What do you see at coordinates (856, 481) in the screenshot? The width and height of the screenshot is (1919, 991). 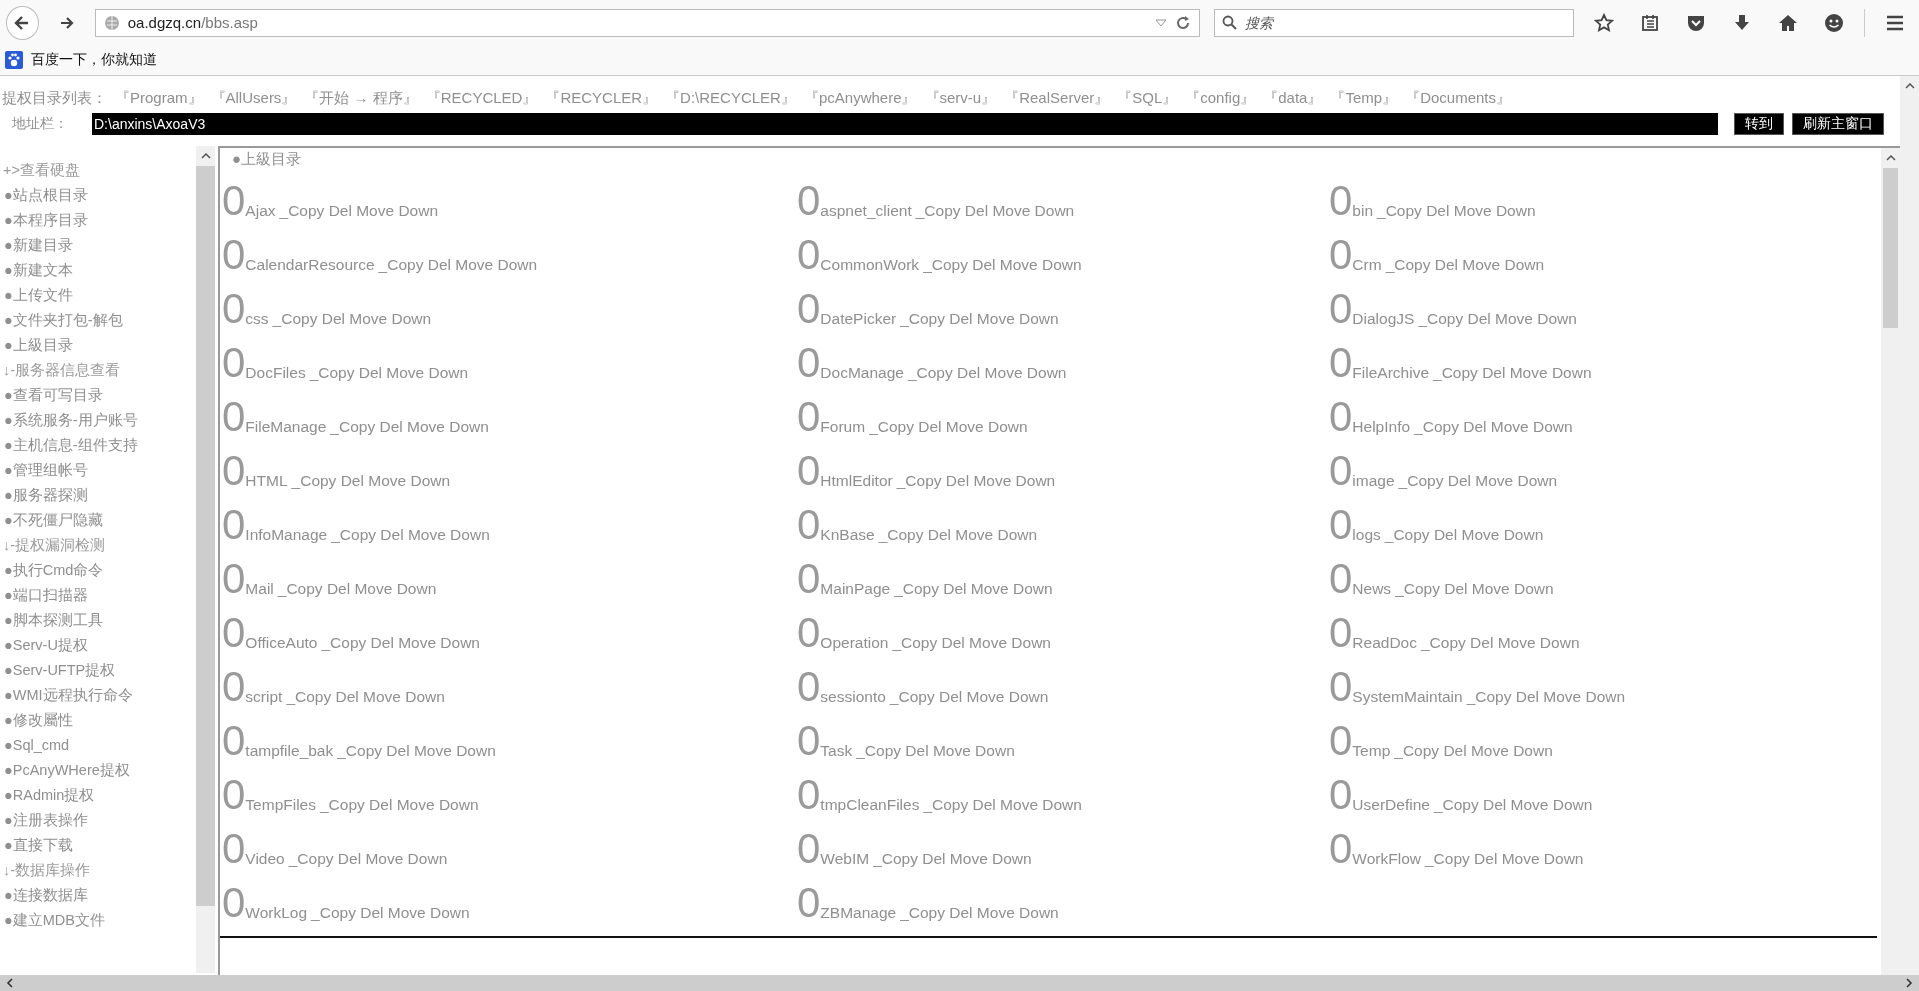 I see `folder-link: HtmlEditor` at bounding box center [856, 481].